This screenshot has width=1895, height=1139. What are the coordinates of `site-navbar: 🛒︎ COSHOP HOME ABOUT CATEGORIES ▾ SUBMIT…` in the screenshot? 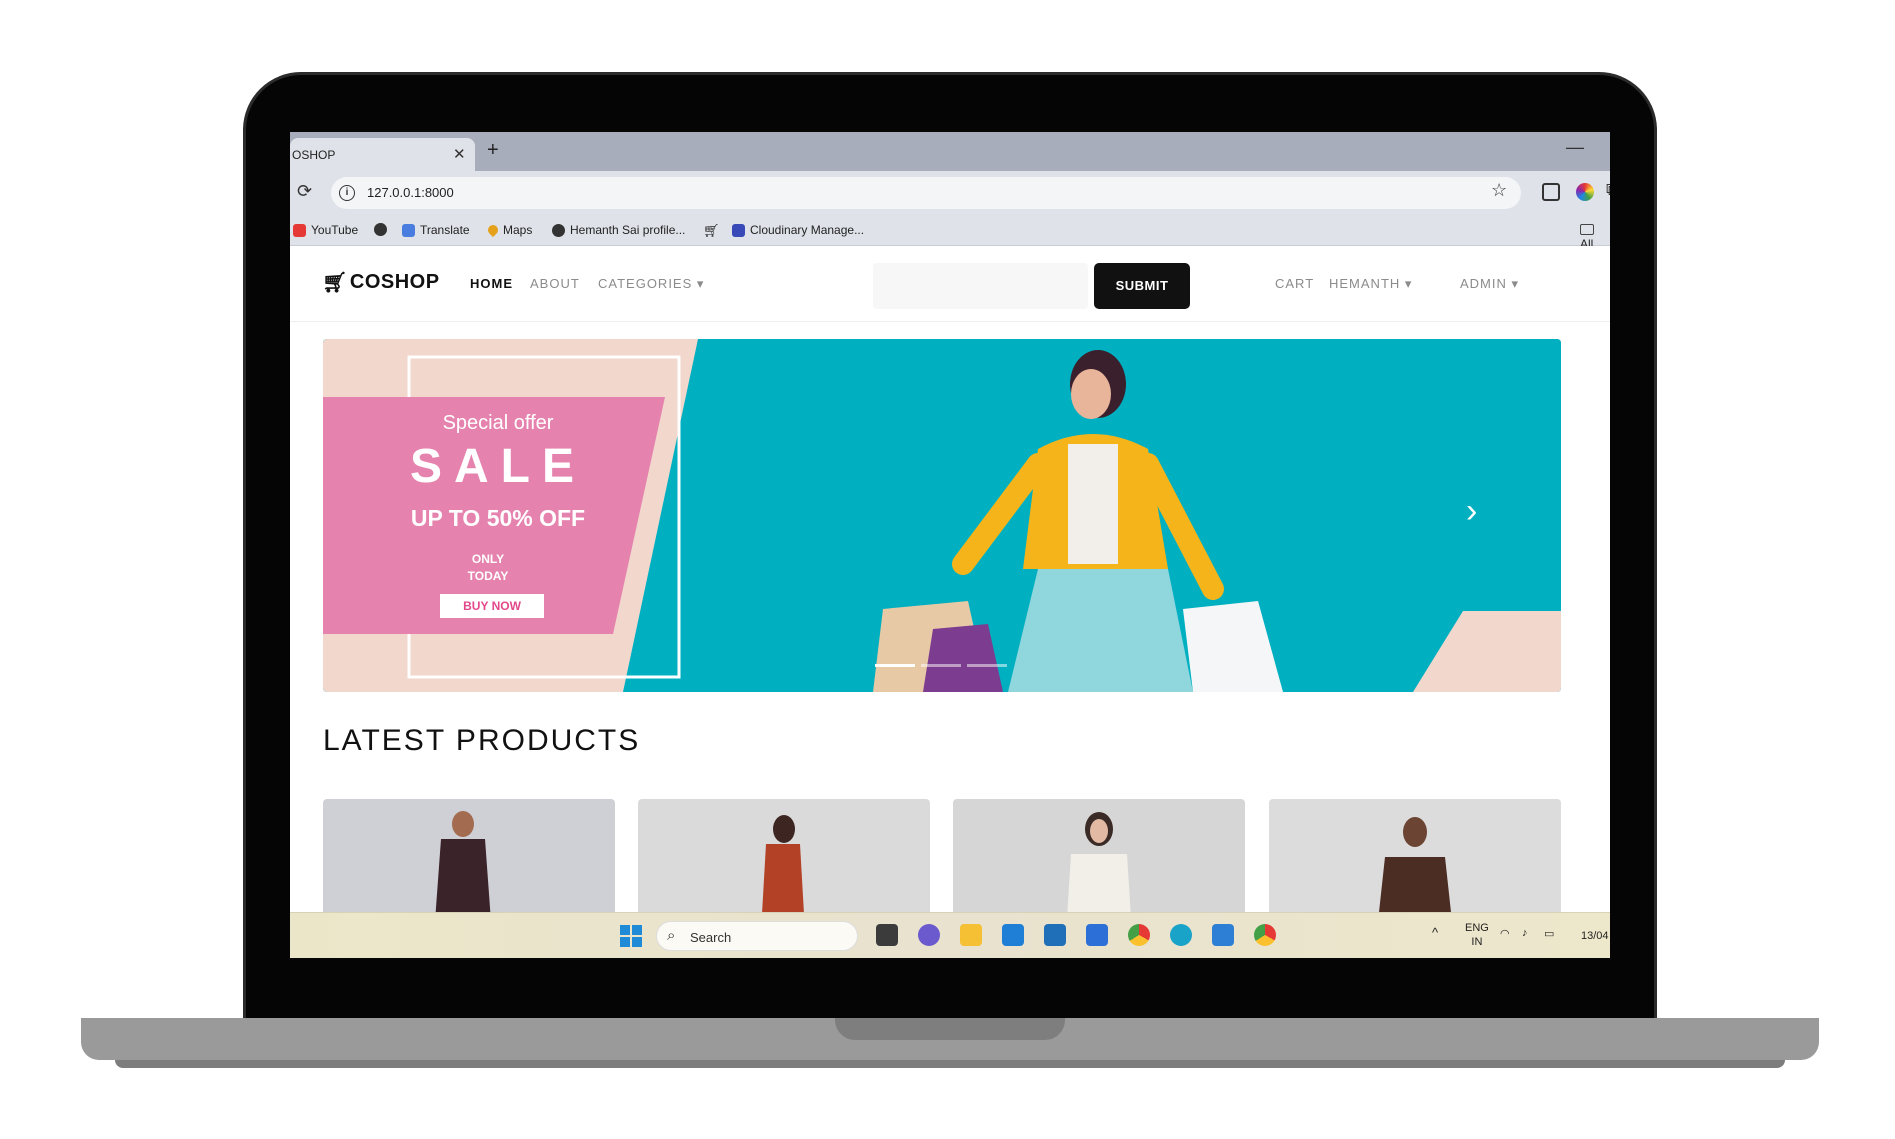 It's located at (950, 284).